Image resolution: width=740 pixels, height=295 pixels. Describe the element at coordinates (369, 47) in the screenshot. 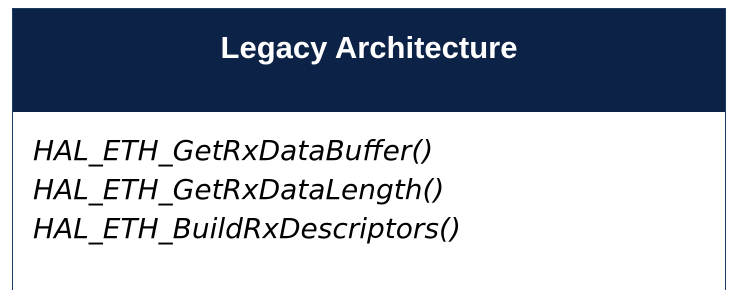

I see `box-title: Legacy Architecture` at that location.